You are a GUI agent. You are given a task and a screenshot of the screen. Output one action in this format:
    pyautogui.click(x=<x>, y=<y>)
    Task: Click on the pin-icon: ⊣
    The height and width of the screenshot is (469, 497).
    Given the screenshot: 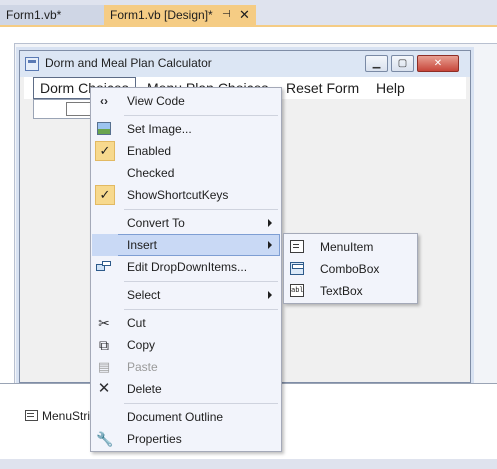 What is the action you would take?
    pyautogui.click(x=226, y=15)
    